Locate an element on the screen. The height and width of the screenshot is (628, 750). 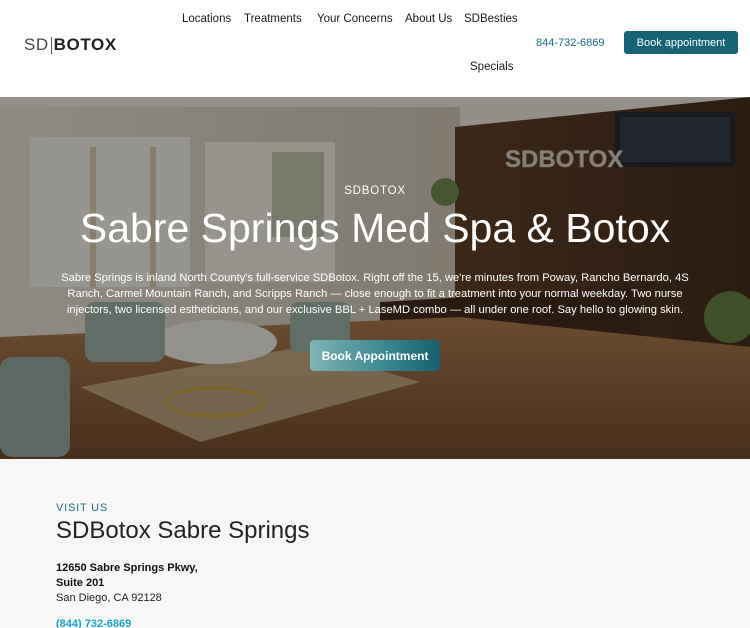
site-logo: SD BOTOX is located at coordinates (70, 45).